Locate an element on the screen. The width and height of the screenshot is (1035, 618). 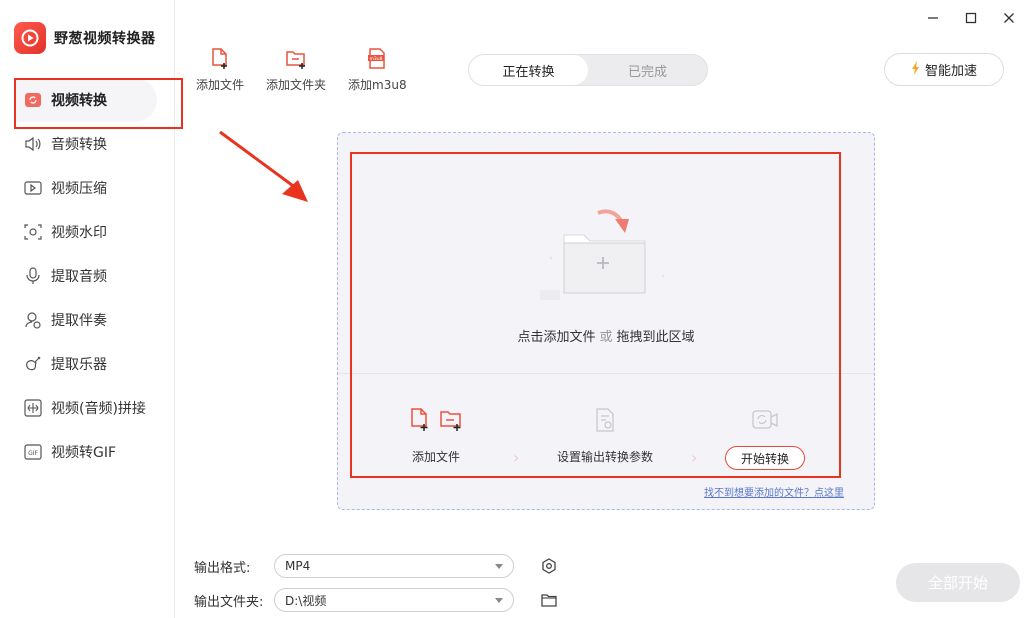
annotation-arrow-icon is located at coordinates (263, 166).